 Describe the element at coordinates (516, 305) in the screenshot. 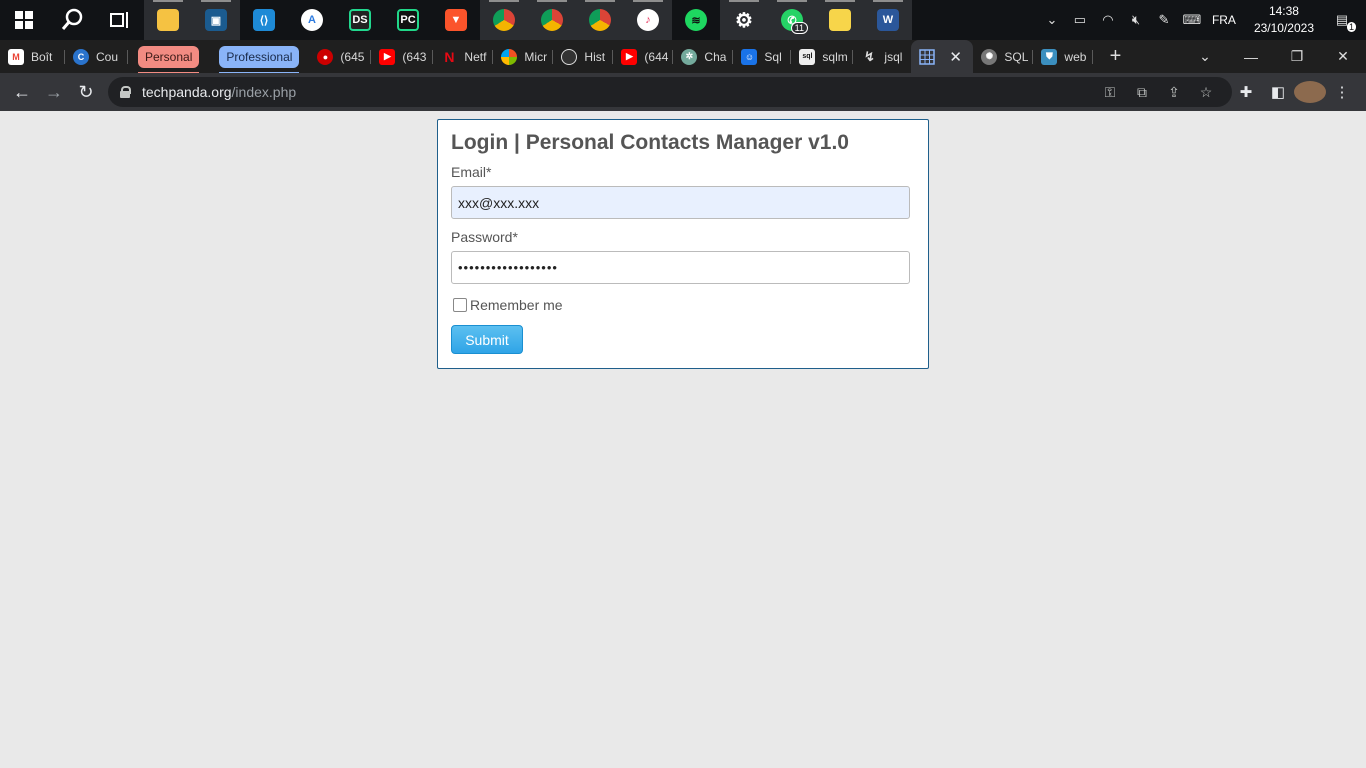

I see `remember-me-label: Remember me` at that location.